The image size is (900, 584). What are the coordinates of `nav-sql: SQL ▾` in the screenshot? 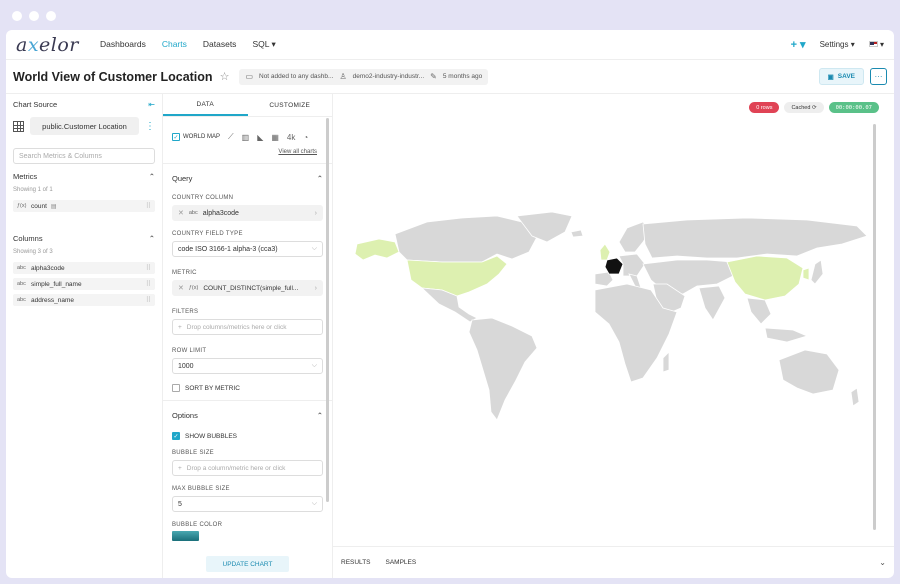 It's located at (263, 44).